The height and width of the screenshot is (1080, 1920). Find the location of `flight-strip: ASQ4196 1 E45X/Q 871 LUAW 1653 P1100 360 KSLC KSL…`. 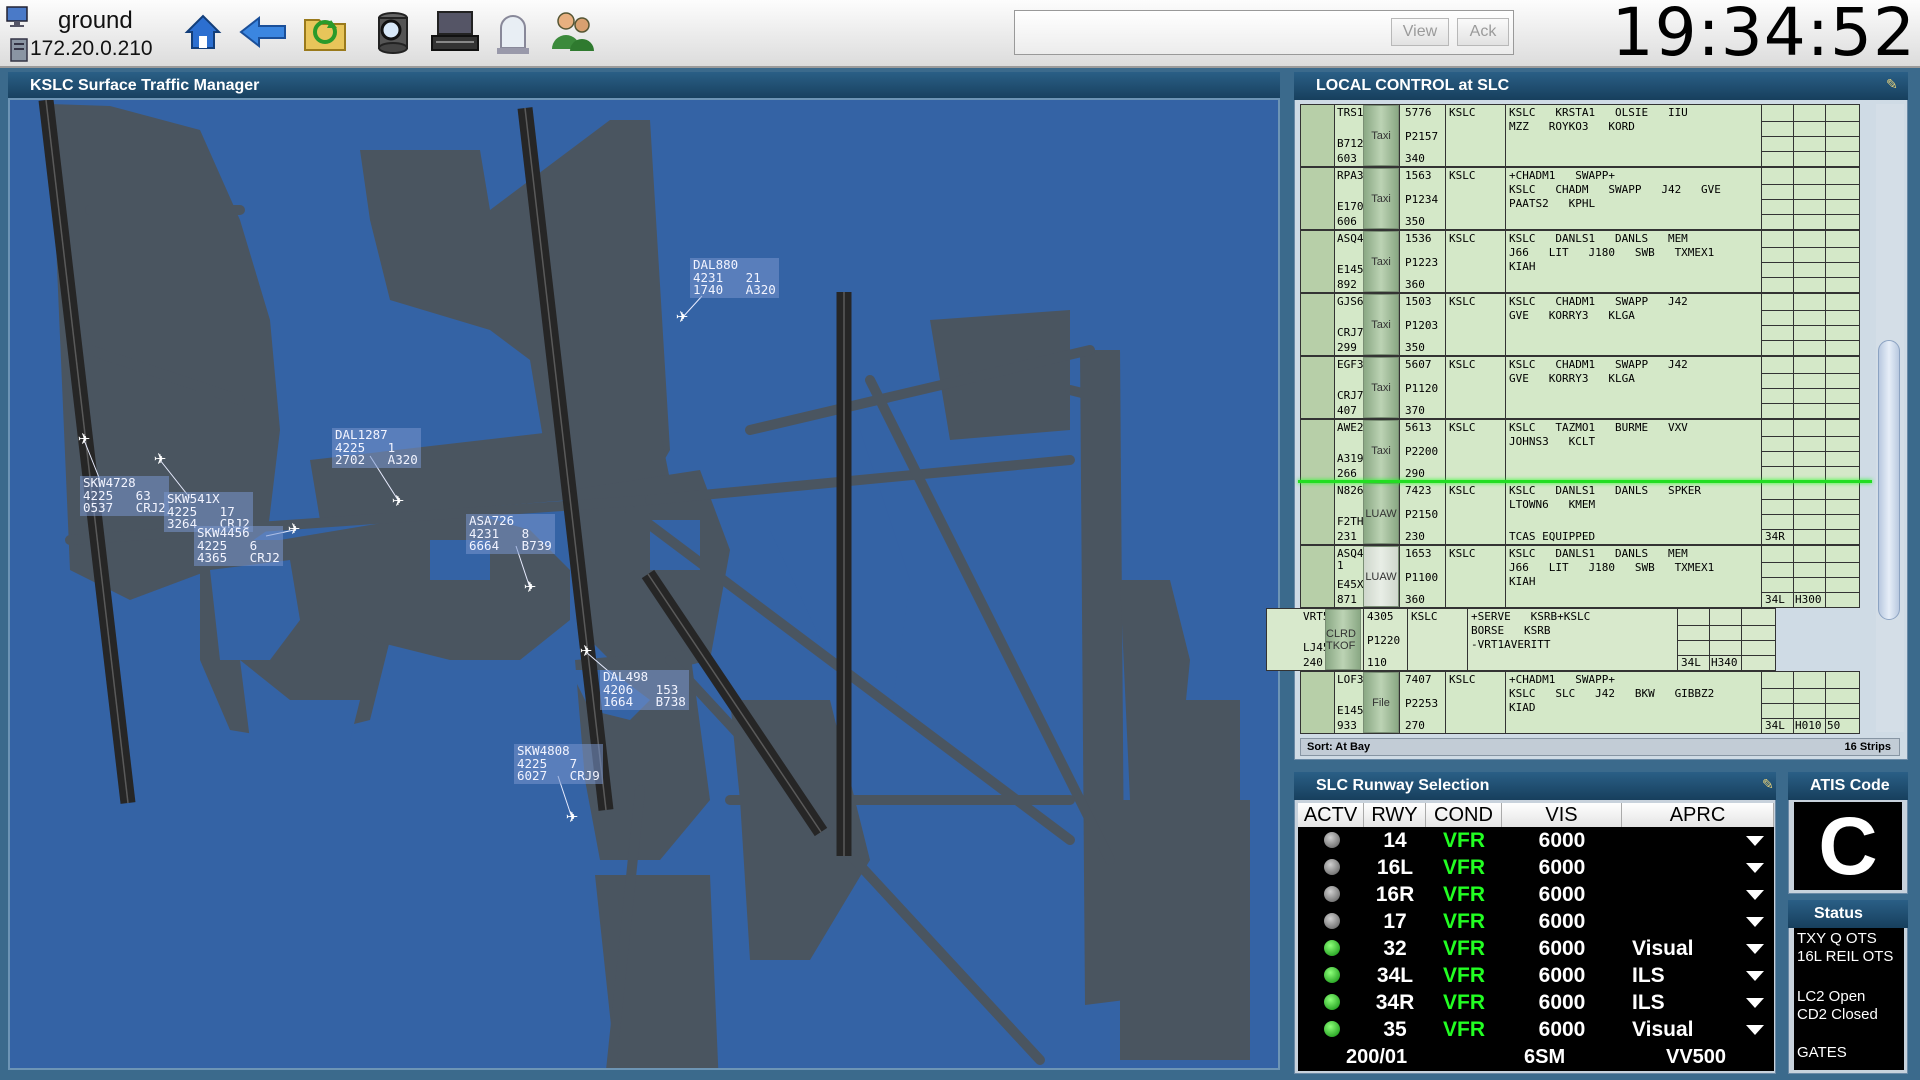

flight-strip: ASQ4196 1 E45X/Q 871 LUAW 1653 P1100 360 KSLC KSL… is located at coordinates (1580, 576).